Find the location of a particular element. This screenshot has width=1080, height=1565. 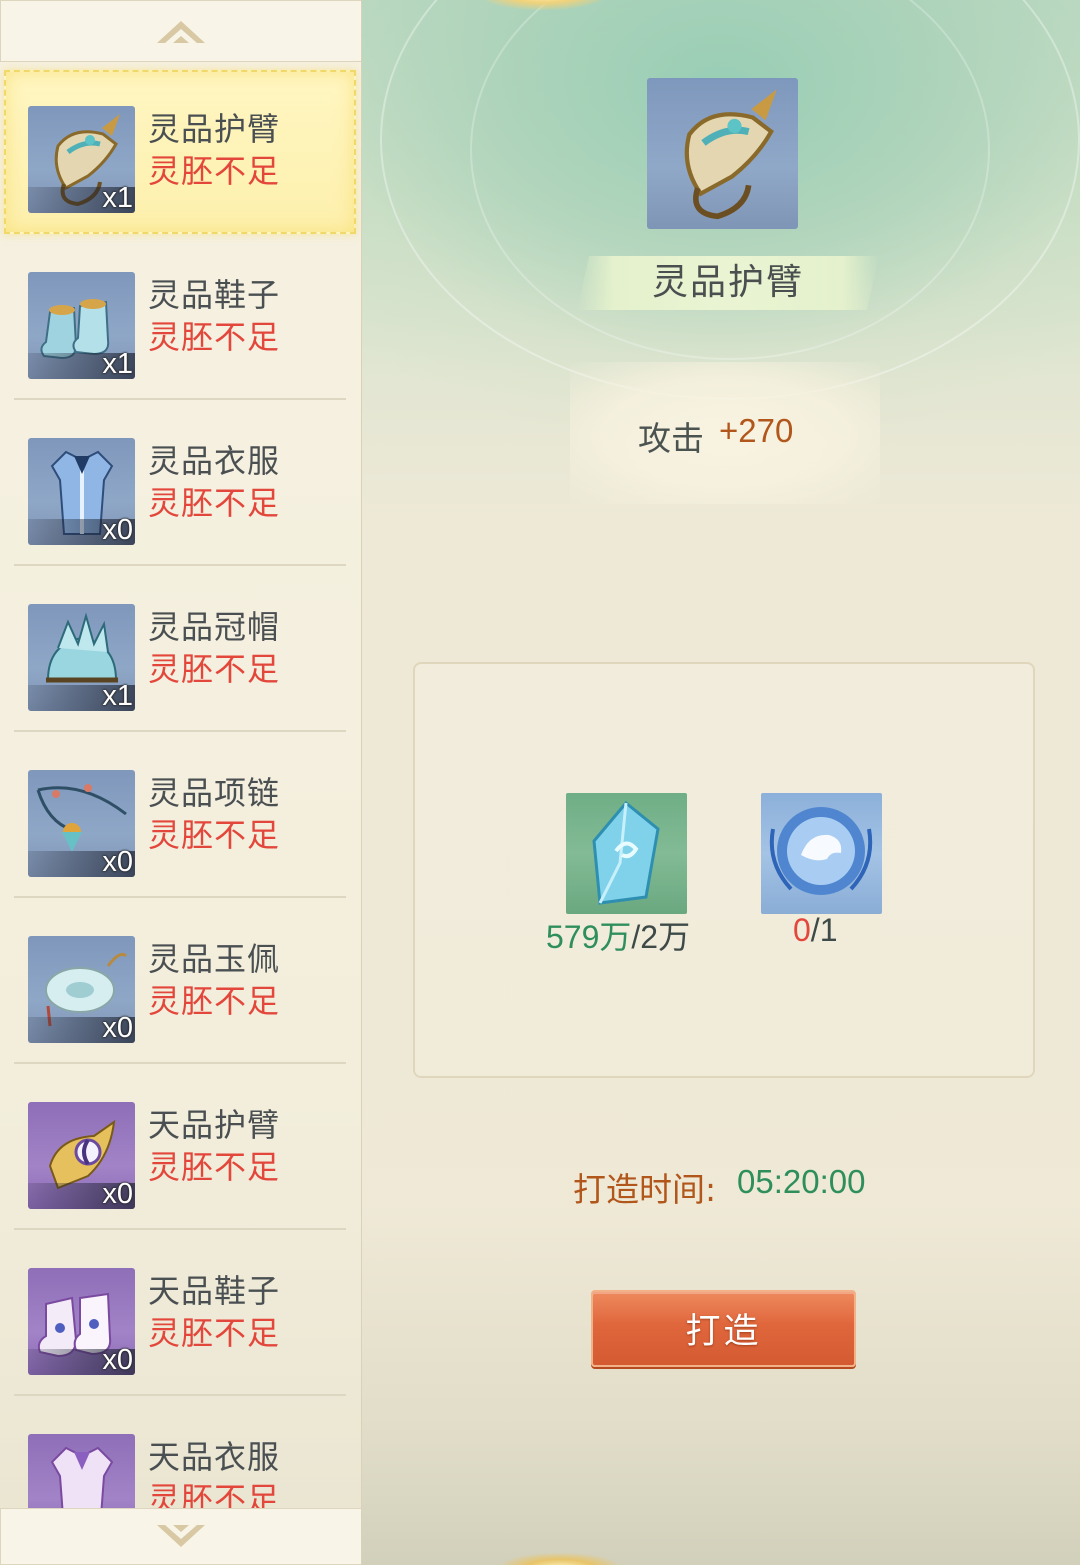

item-title: 灵品护臂 is located at coordinates (727, 282).